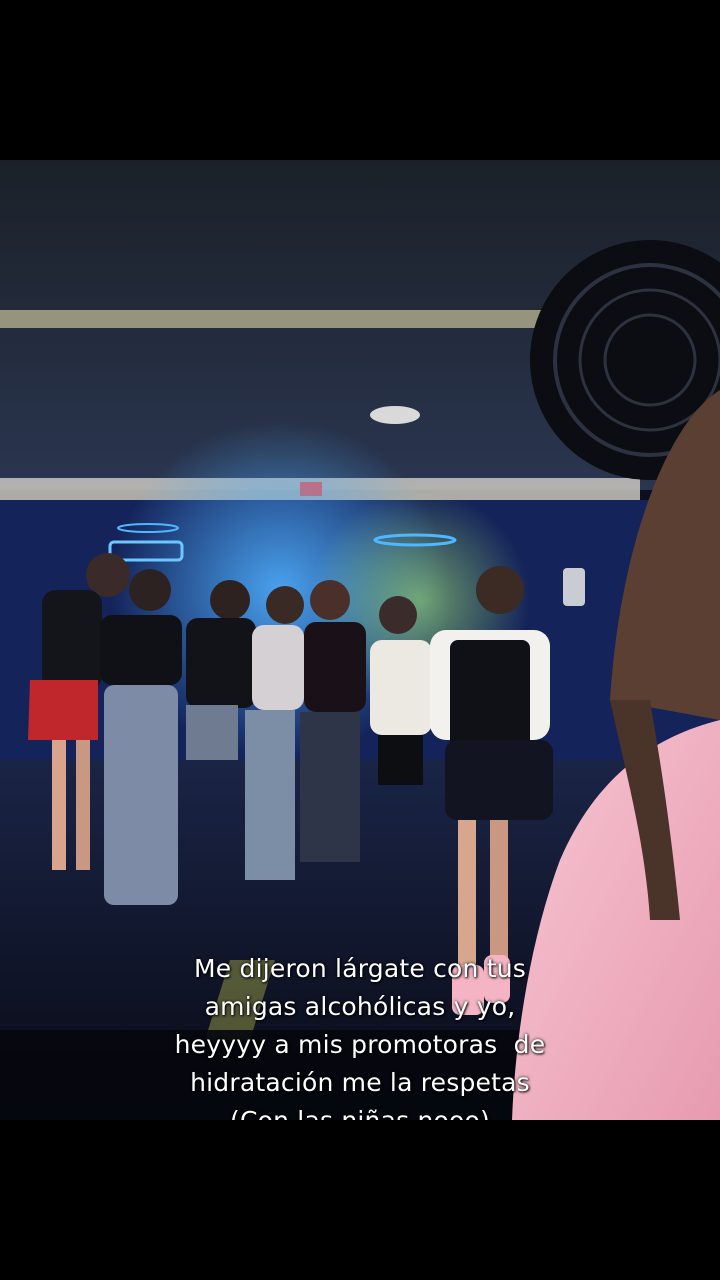  What do you see at coordinates (574, 587) in the screenshot?
I see `phone-icon` at bounding box center [574, 587].